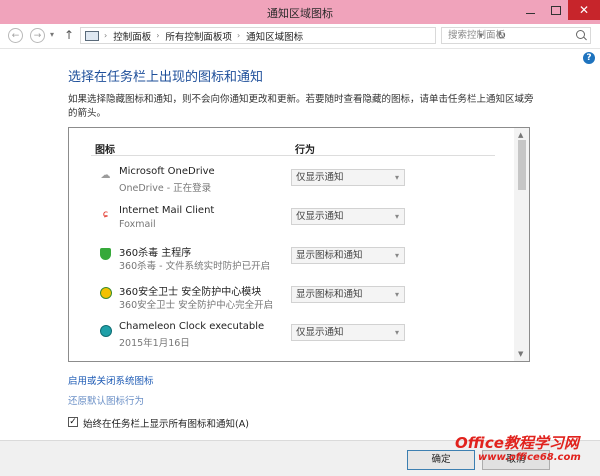  I want to click on breadcrumb-item-all-items: 所有控制面板项, so click(198, 36).